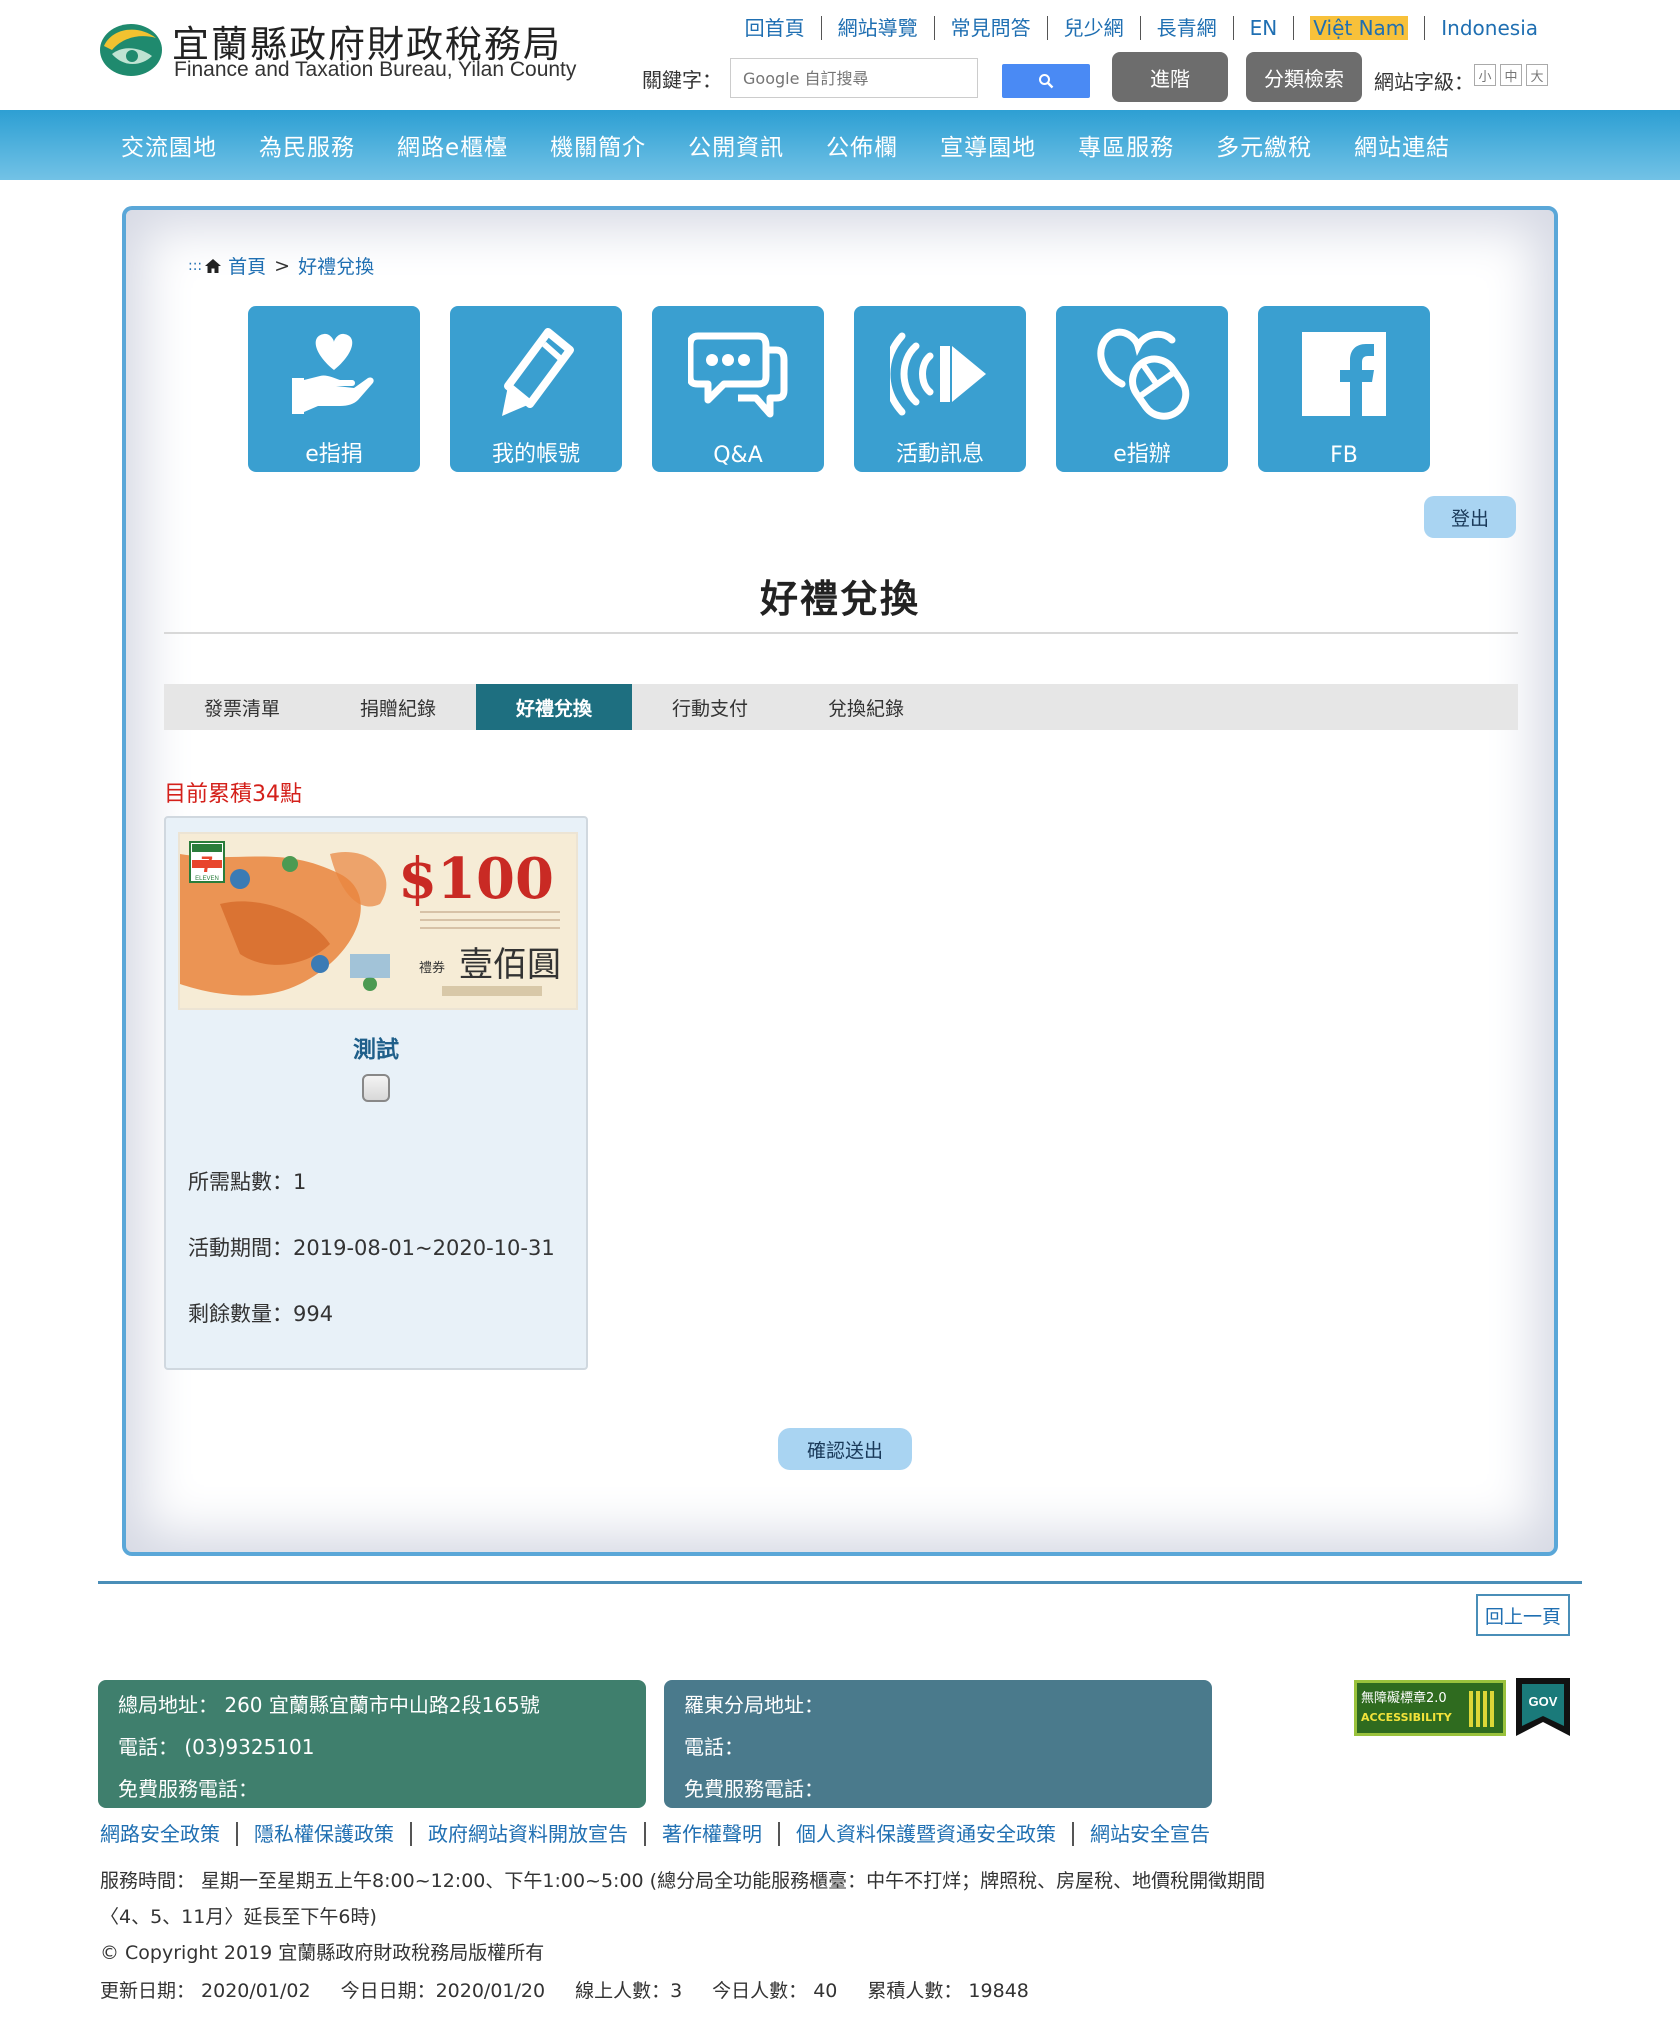 The height and width of the screenshot is (2034, 1680). What do you see at coordinates (925, 1834) in the screenshot?
I see `policy-link-personal-data: 個人資料保護暨資通安全政策` at bounding box center [925, 1834].